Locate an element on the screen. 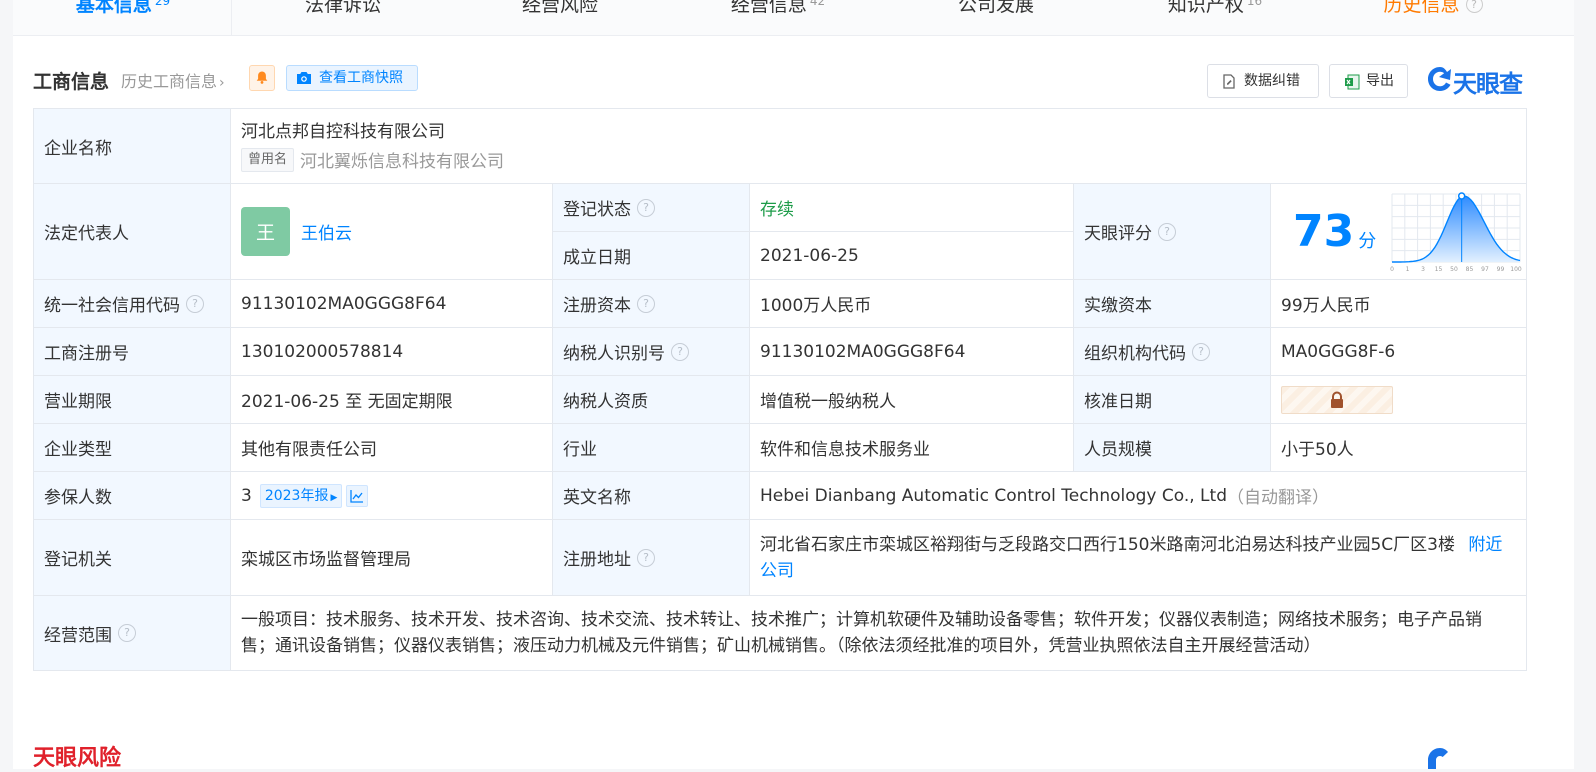 The image size is (1596, 772). camera-icon is located at coordinates (304, 78).